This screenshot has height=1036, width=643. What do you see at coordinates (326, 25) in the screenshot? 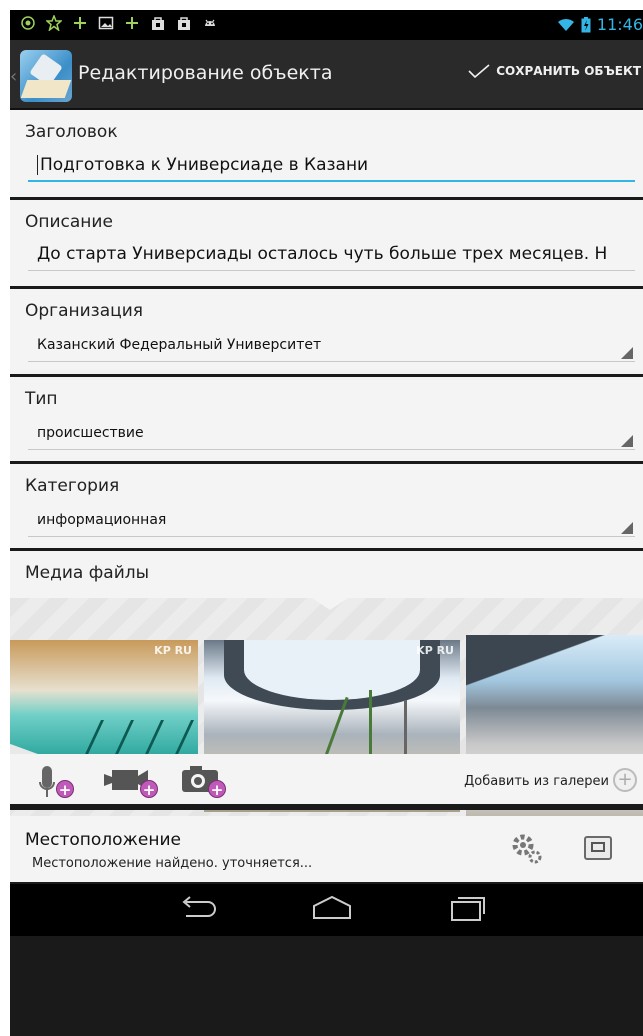
I see `status-bar: 11:46` at bounding box center [326, 25].